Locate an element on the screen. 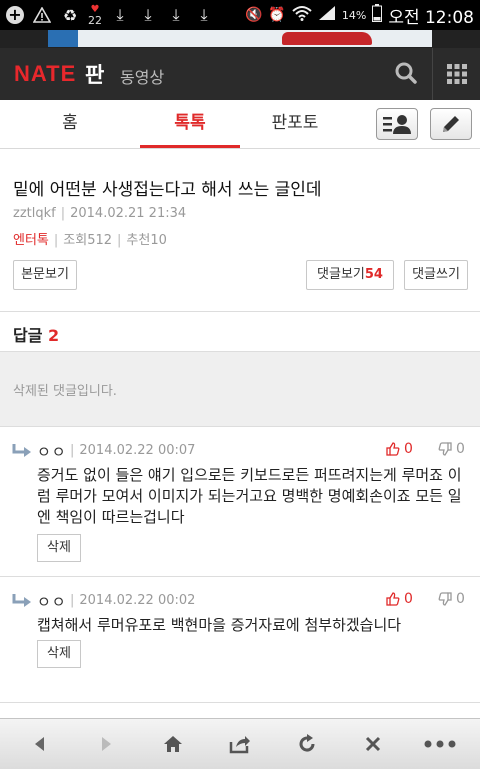  write-comment-button: 댓글쓰기 is located at coordinates (436, 275).